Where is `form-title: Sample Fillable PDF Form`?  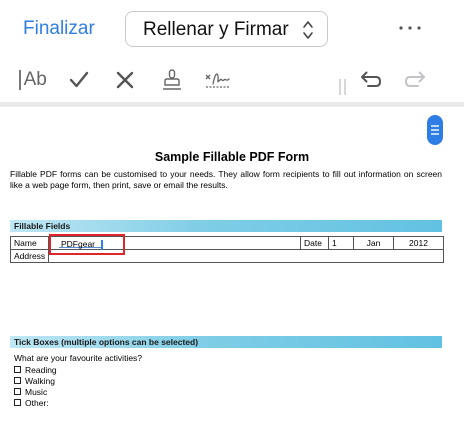 form-title: Sample Fillable PDF Form is located at coordinates (232, 157).